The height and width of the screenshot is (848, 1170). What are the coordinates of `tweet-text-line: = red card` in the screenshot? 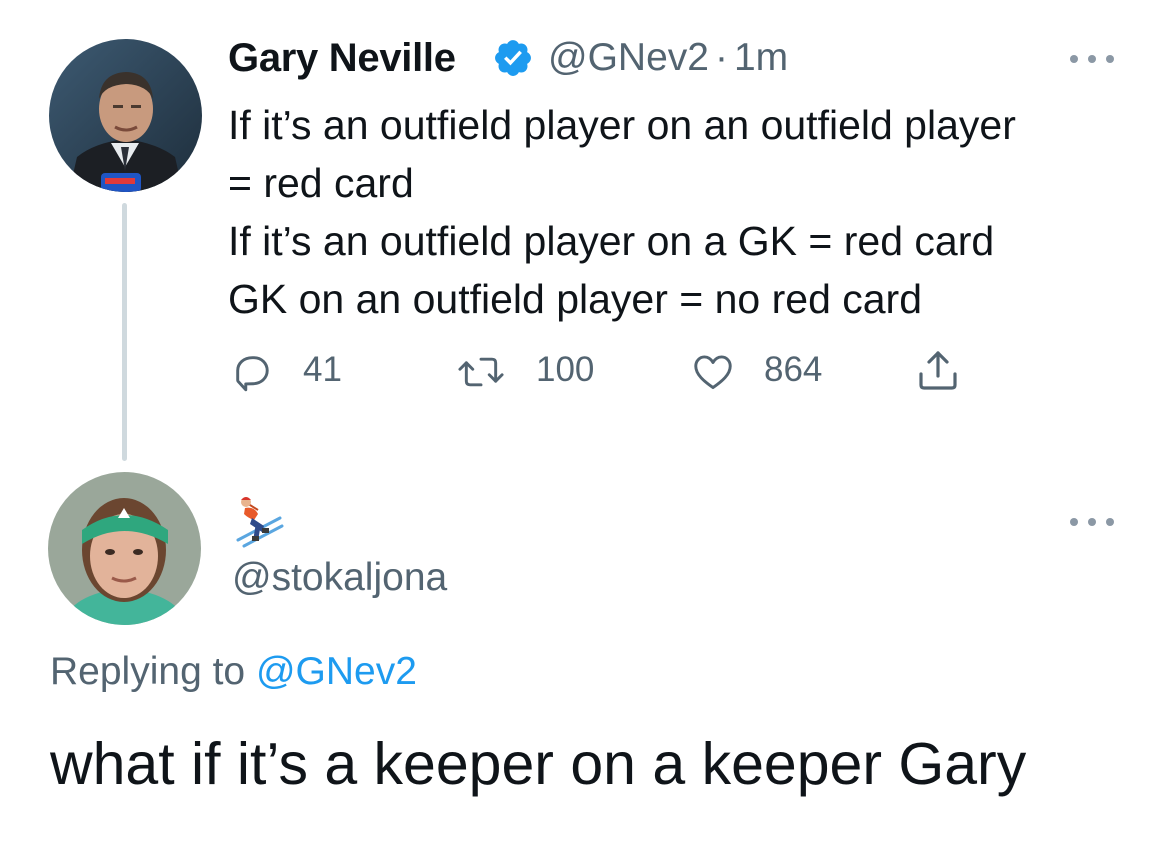 It's located at (321, 183).